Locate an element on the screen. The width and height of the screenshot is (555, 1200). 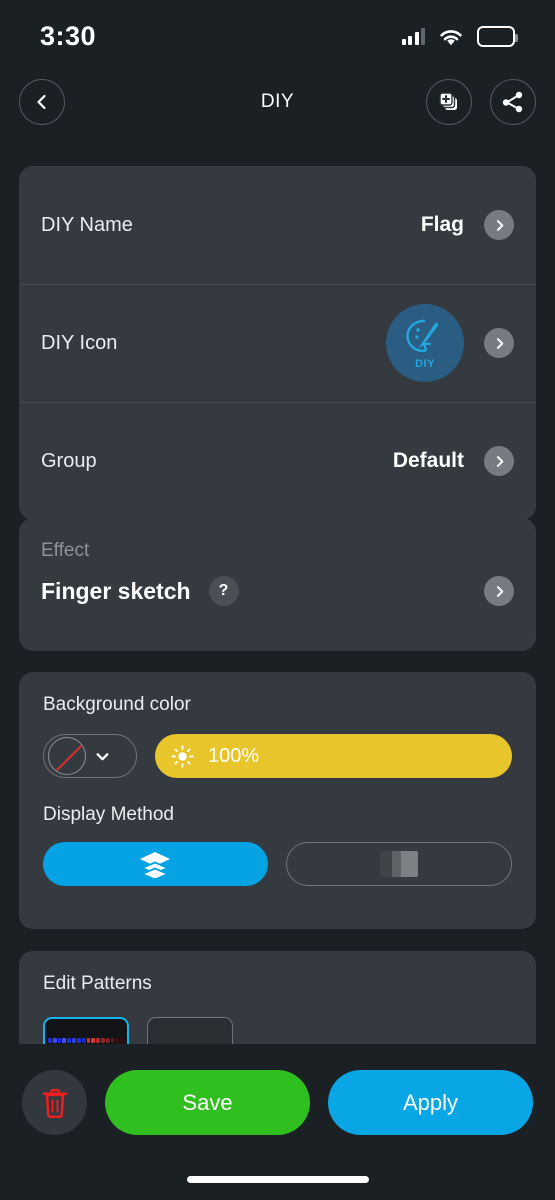
duplicate-add-icon is located at coordinates (448, 101).